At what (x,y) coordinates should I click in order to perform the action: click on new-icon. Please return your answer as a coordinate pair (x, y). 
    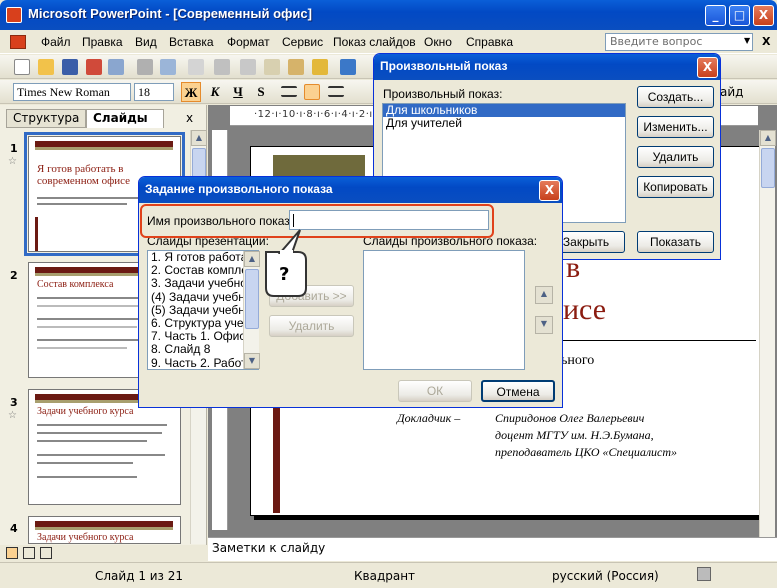
    Looking at the image, I should click on (22, 67).